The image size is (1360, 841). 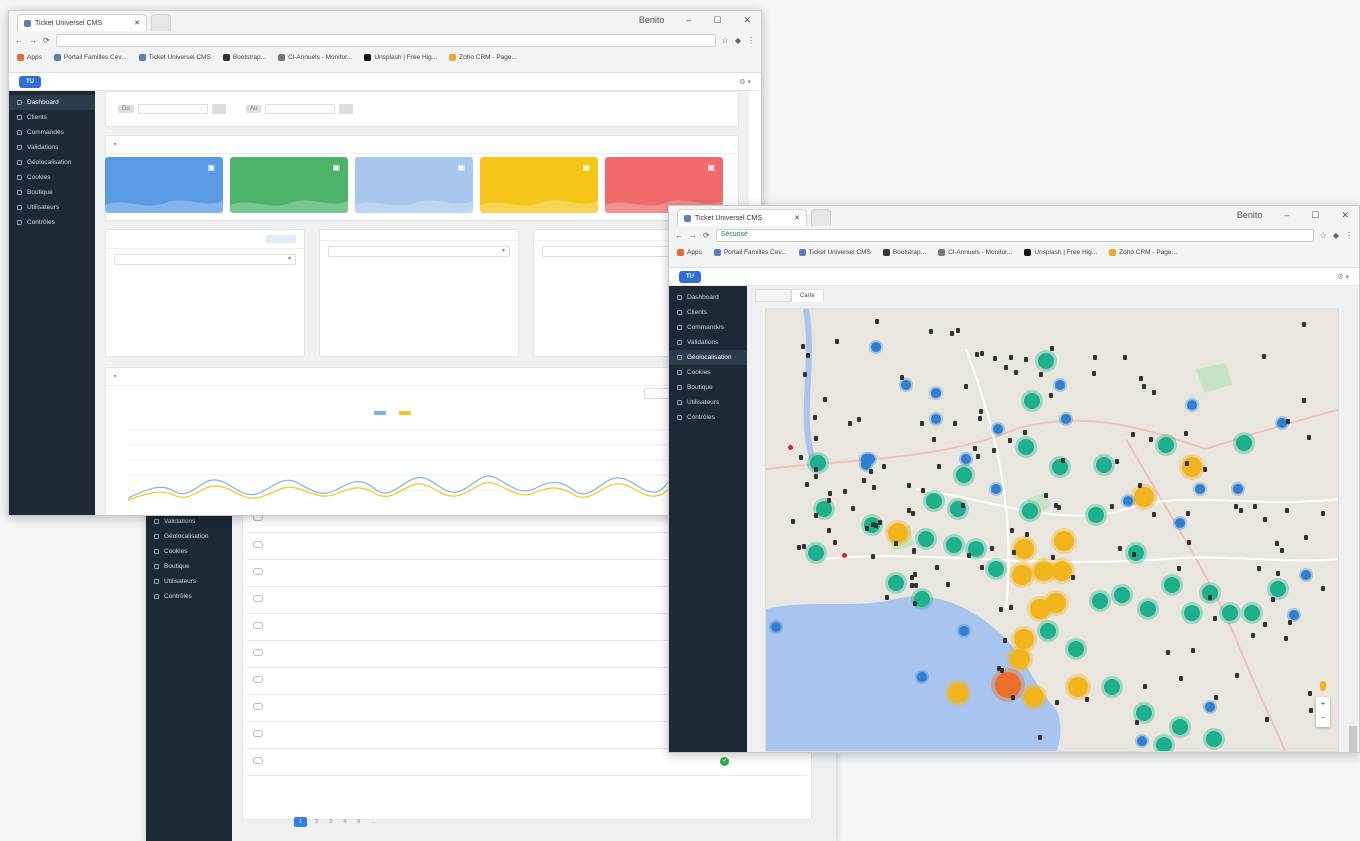 I want to click on pager-page, so click(x=387, y=822).